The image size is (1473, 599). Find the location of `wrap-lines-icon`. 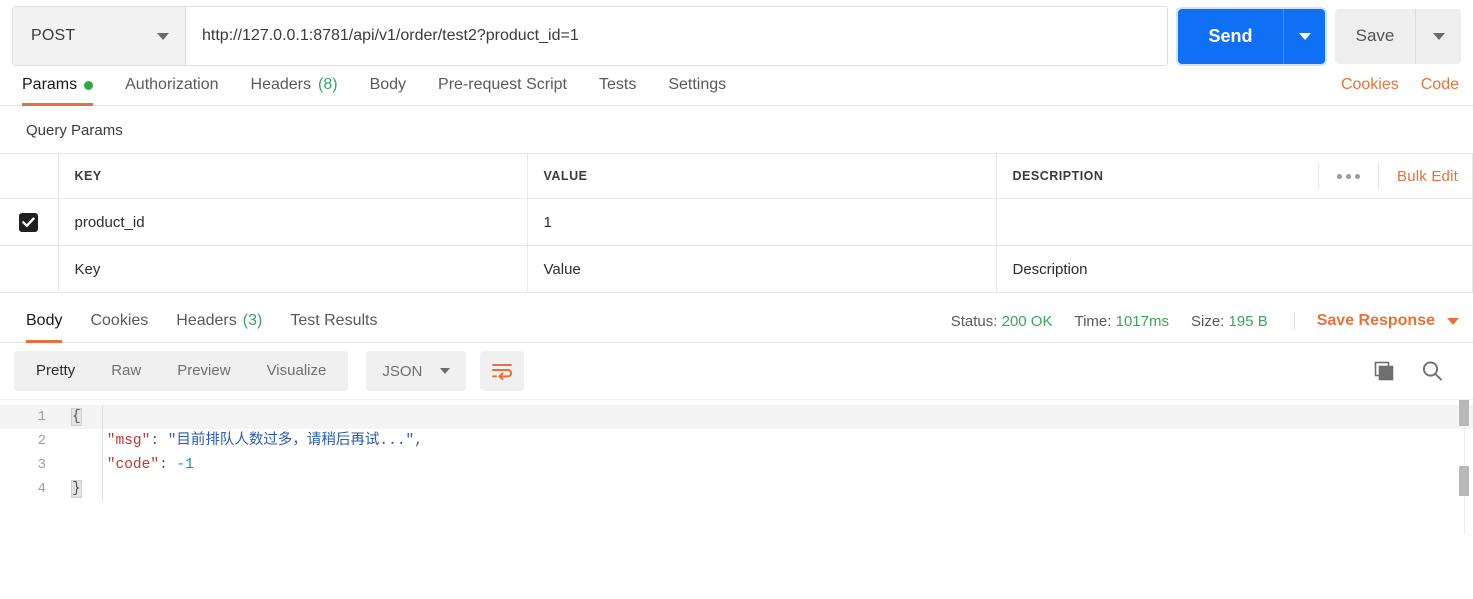

wrap-lines-icon is located at coordinates (502, 372).